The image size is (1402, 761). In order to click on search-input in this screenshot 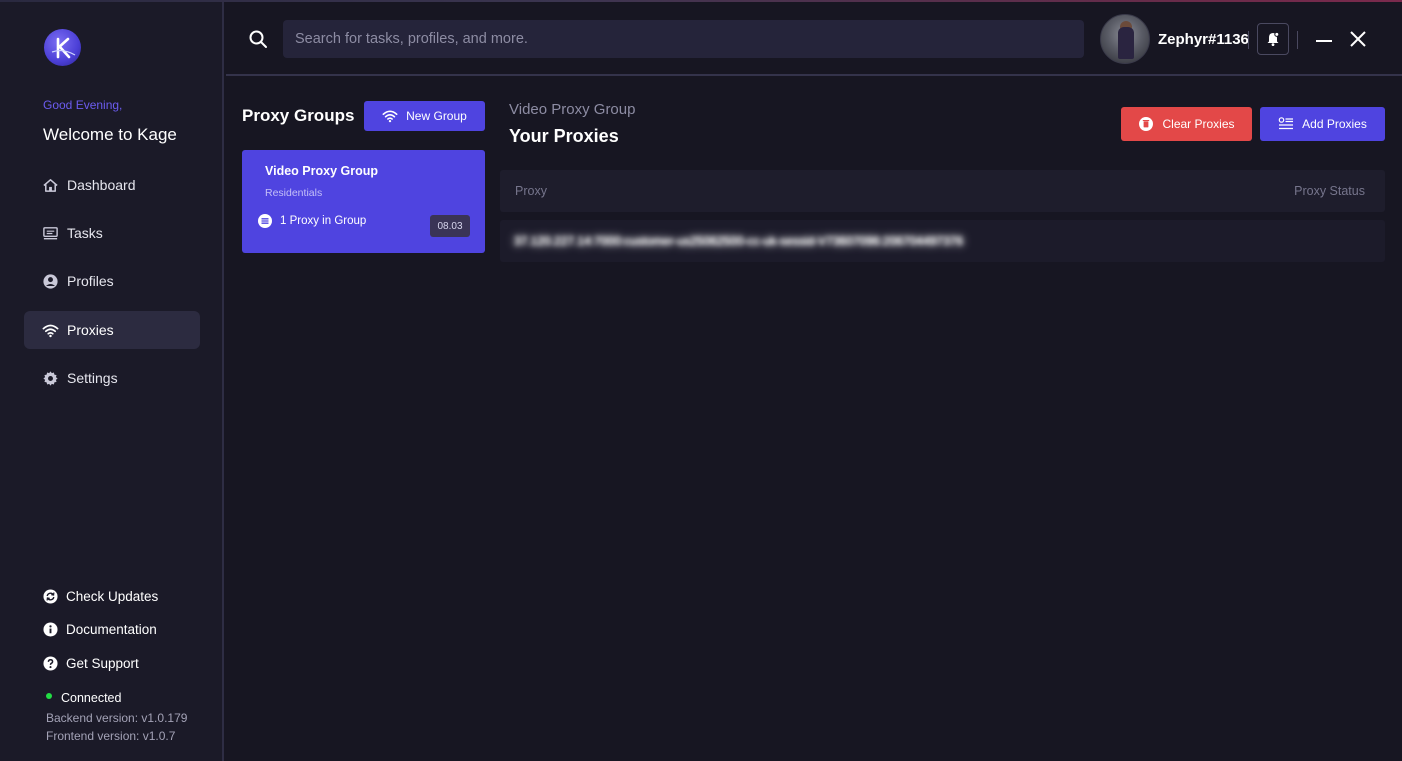, I will do `click(683, 39)`.